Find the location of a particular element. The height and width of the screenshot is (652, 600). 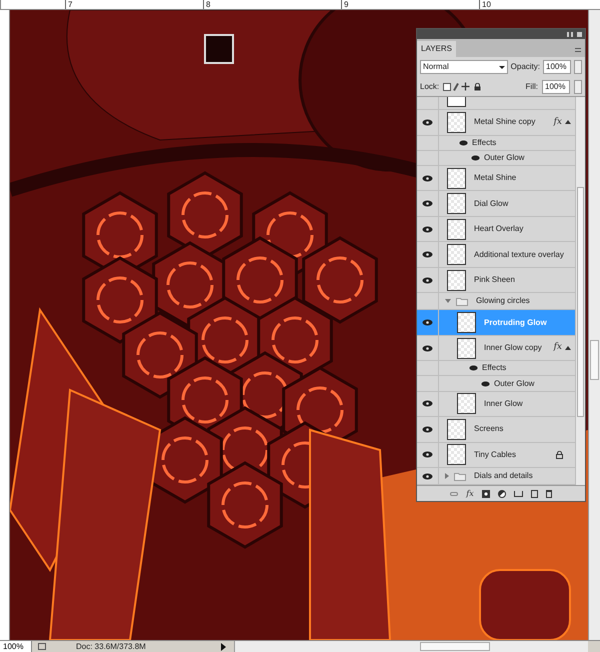

layer-row: Metal Shine is located at coordinates (496, 179).